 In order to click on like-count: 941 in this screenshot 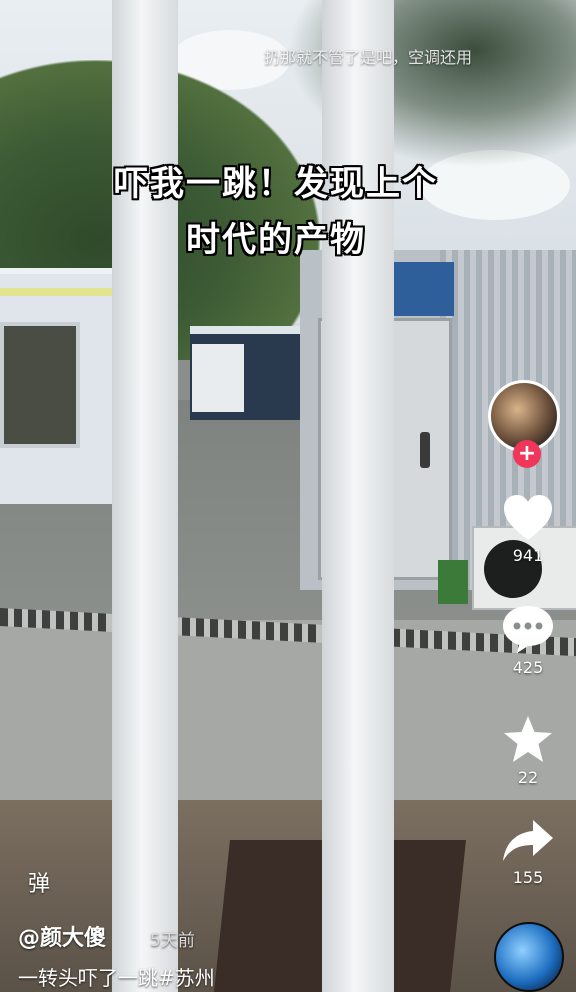, I will do `click(528, 555)`.